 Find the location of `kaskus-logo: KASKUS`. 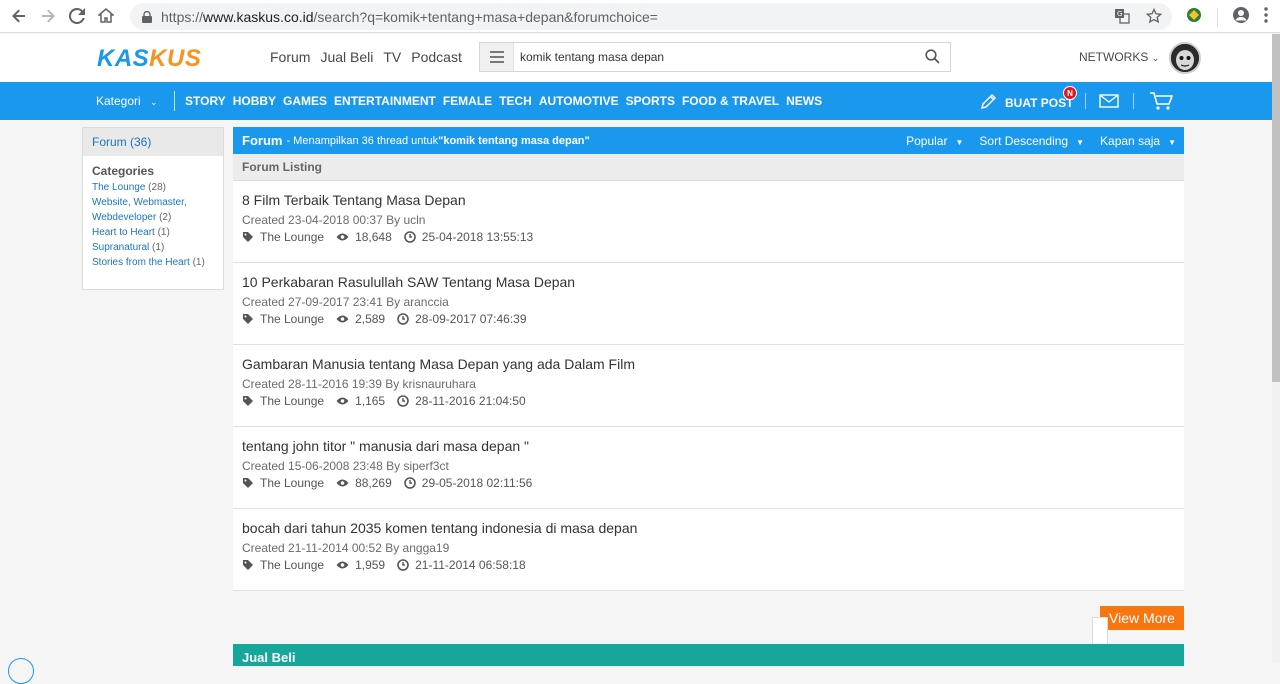

kaskus-logo: KASKUS is located at coordinates (149, 59).